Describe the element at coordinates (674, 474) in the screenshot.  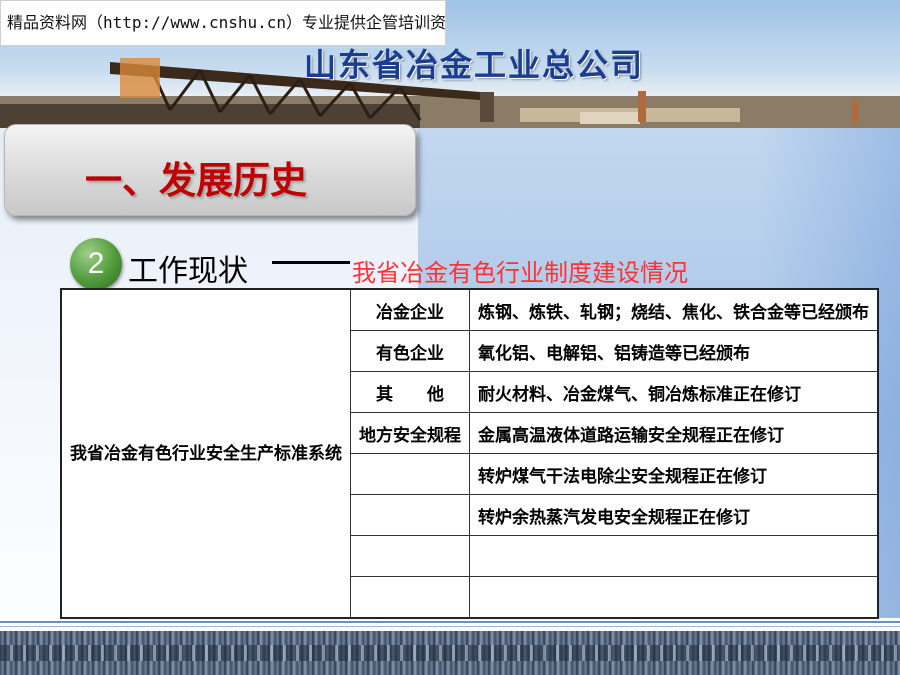
I see `table-cell-description: 转炉煤气干法电除尘安全规程正在修订` at that location.